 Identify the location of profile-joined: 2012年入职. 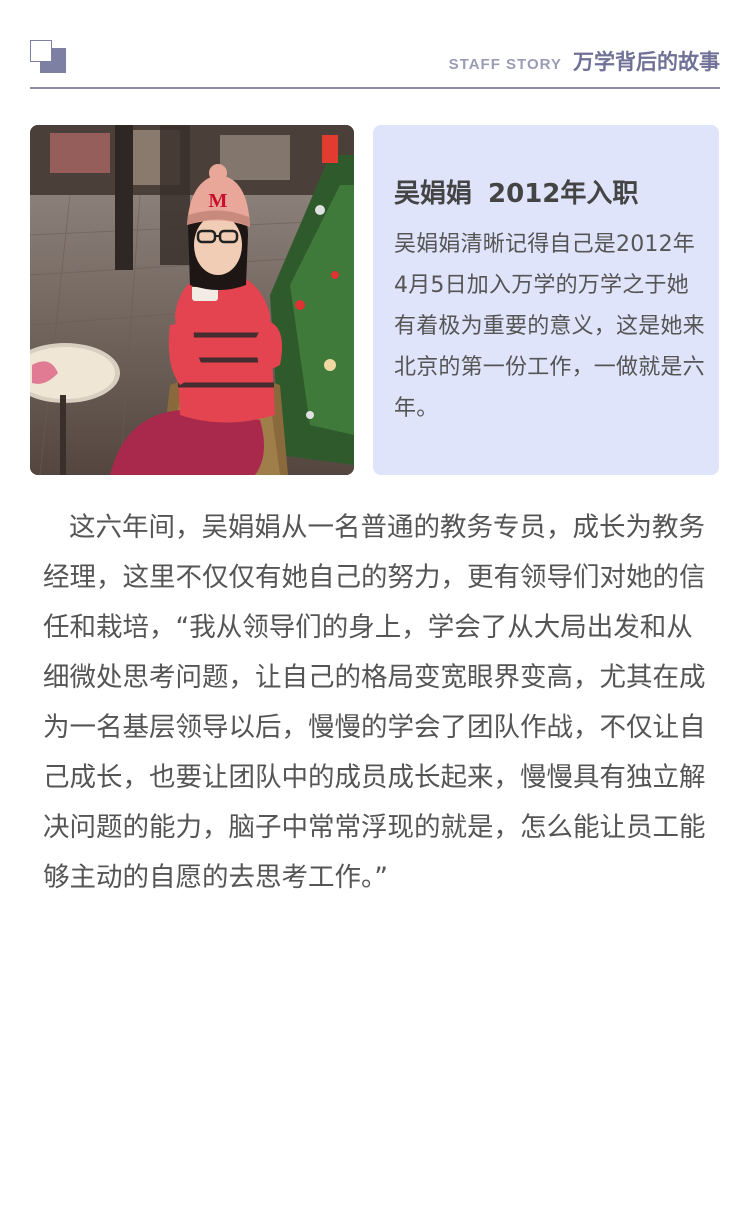
(563, 194).